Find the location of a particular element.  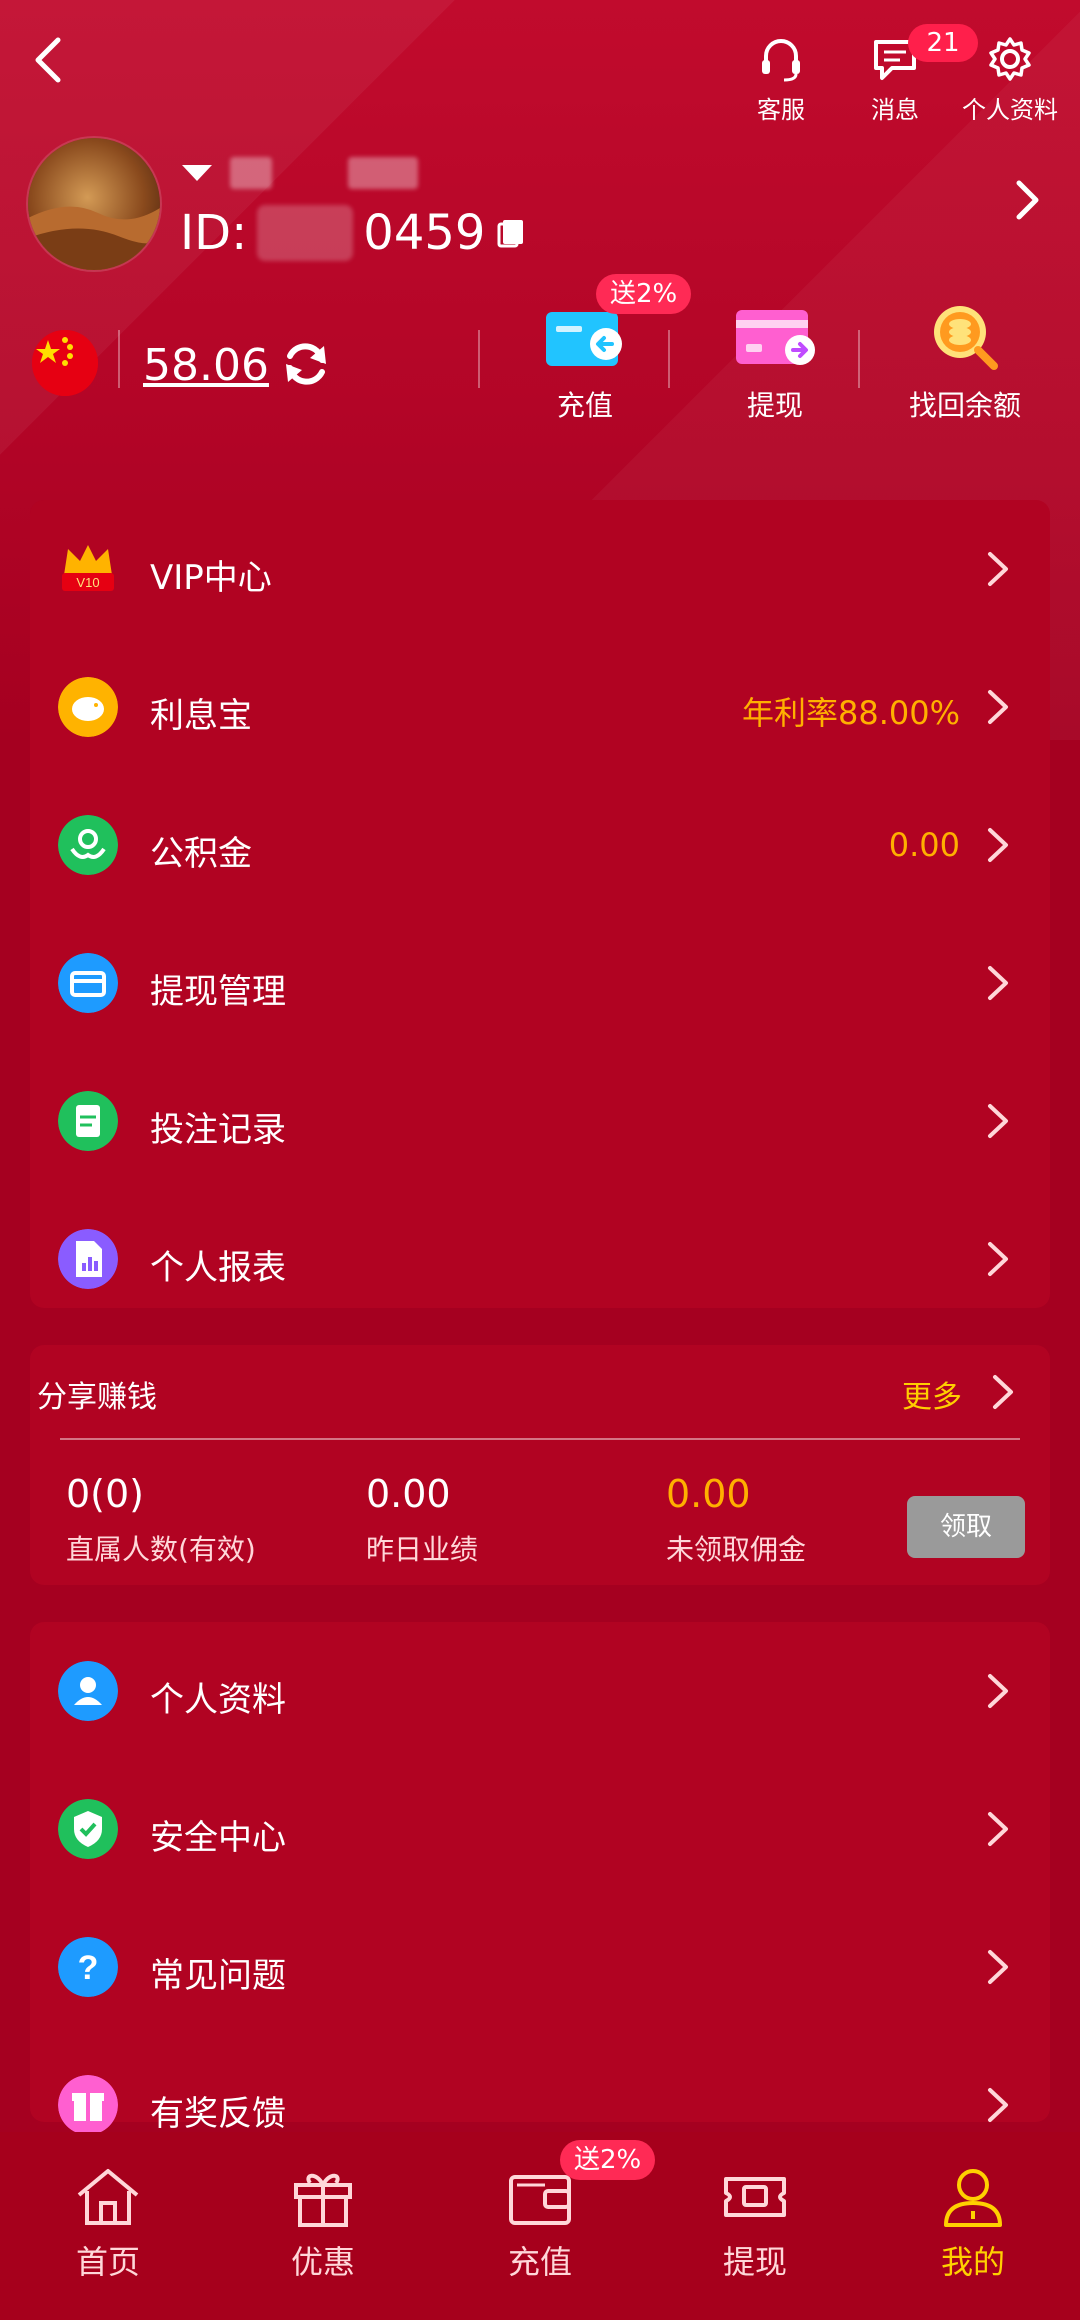

wallet-icon is located at coordinates (540, 2200).